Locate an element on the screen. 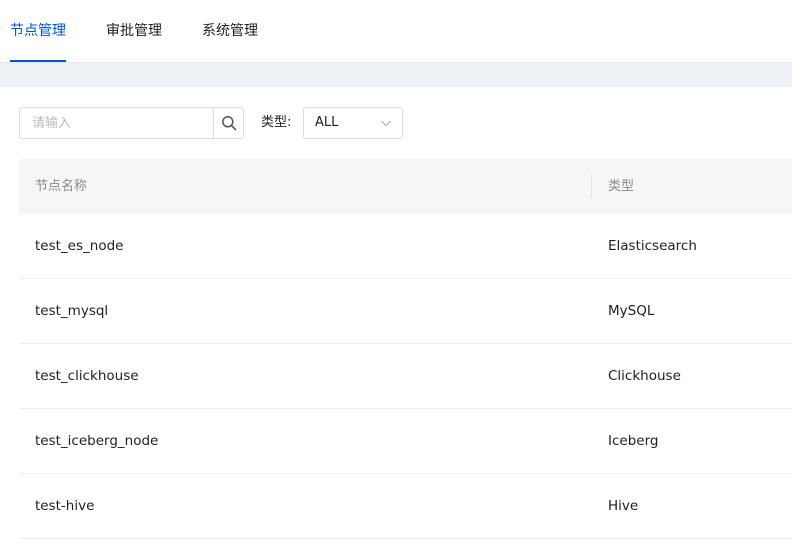 The width and height of the screenshot is (792, 545). table-row: test_iceberg_node Iceberg is located at coordinates (405, 441).